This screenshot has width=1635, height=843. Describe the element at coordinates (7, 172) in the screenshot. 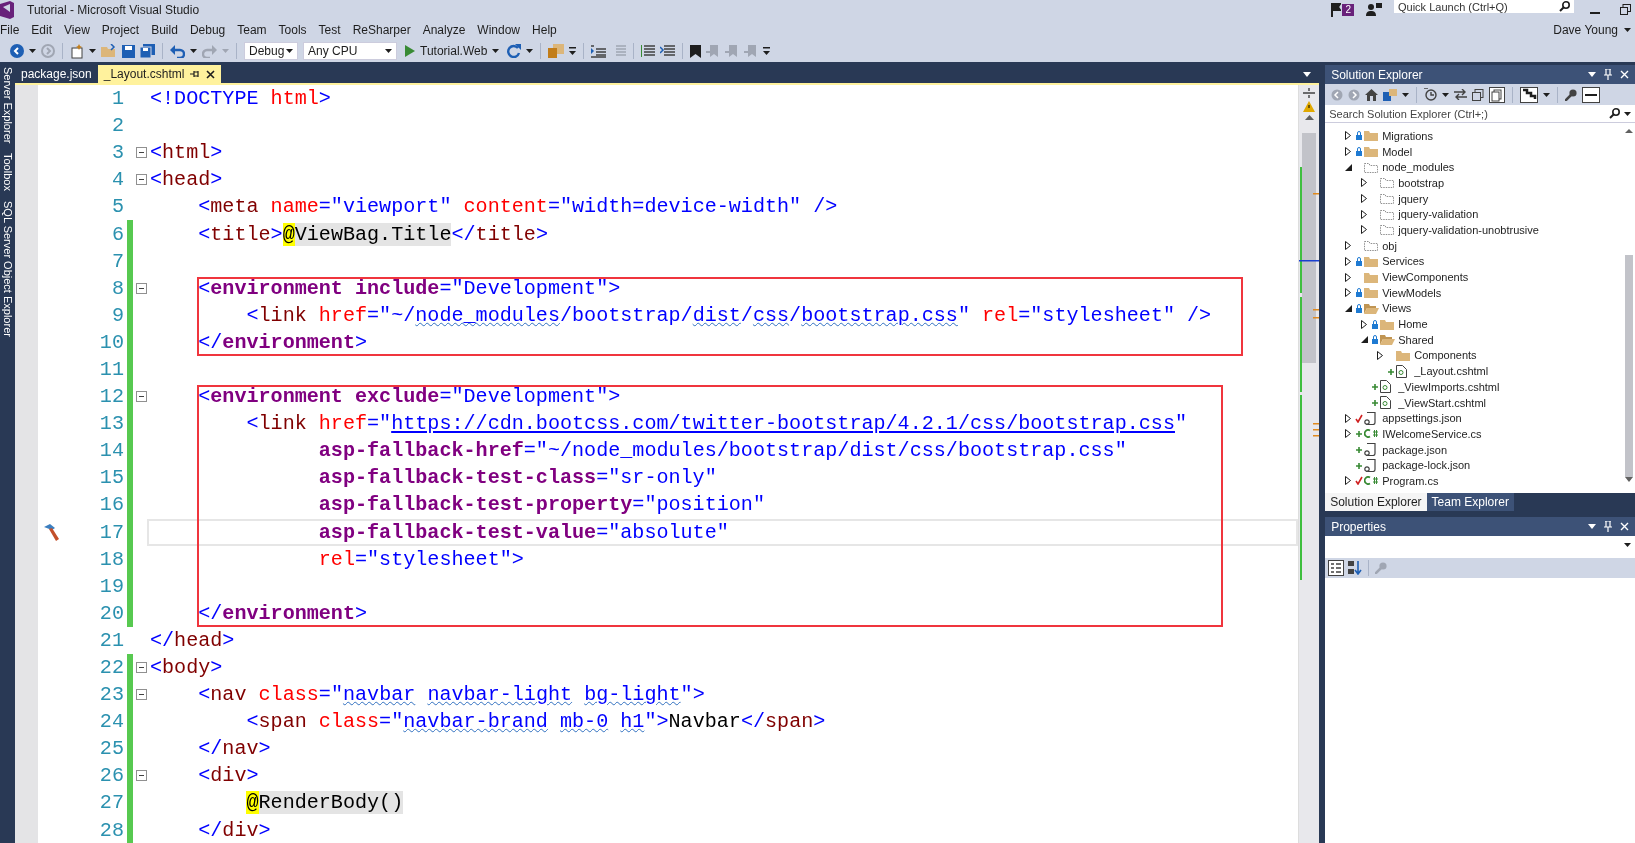

I see `side-tab: Toolbox` at that location.